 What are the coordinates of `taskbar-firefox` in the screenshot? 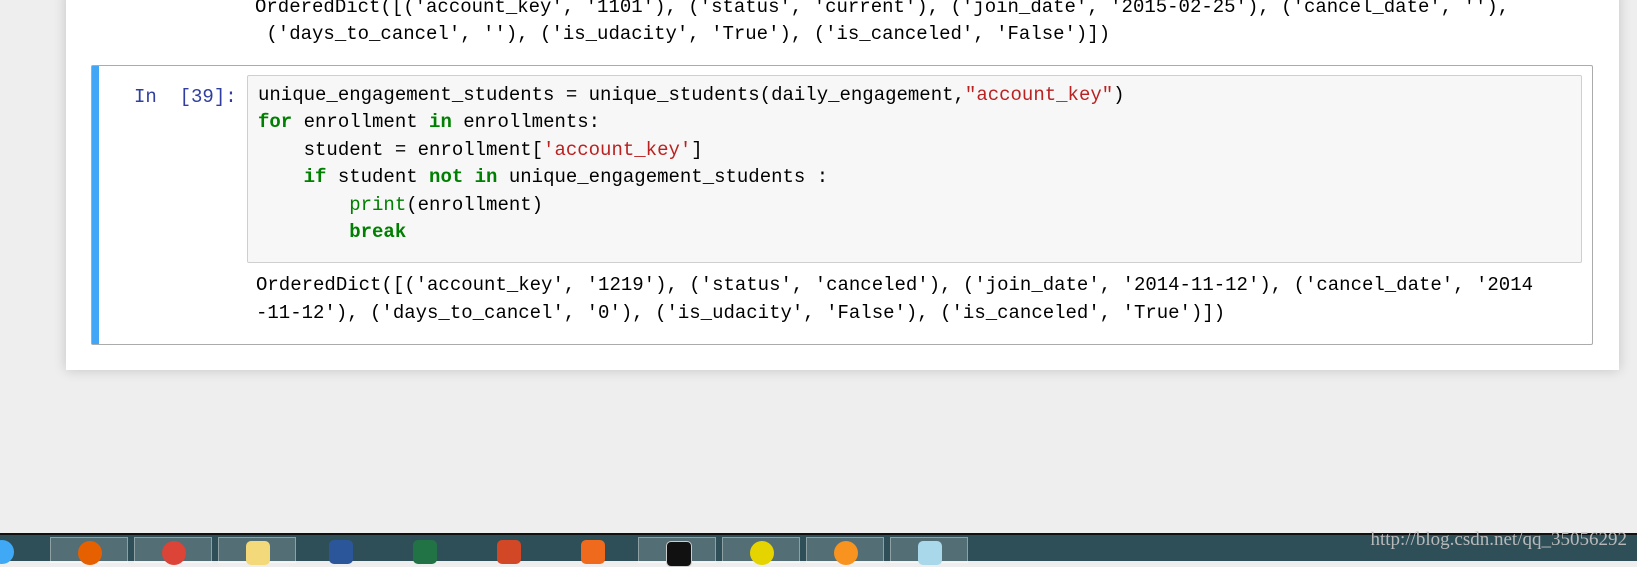 It's located at (89, 551).